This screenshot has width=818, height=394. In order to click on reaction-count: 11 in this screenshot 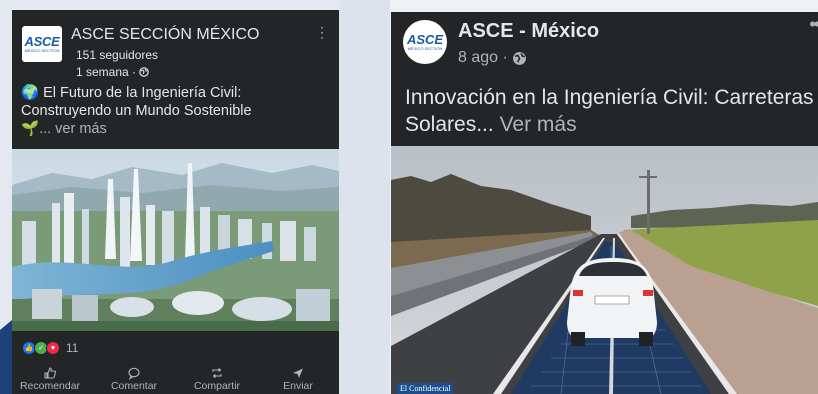, I will do `click(72, 348)`.